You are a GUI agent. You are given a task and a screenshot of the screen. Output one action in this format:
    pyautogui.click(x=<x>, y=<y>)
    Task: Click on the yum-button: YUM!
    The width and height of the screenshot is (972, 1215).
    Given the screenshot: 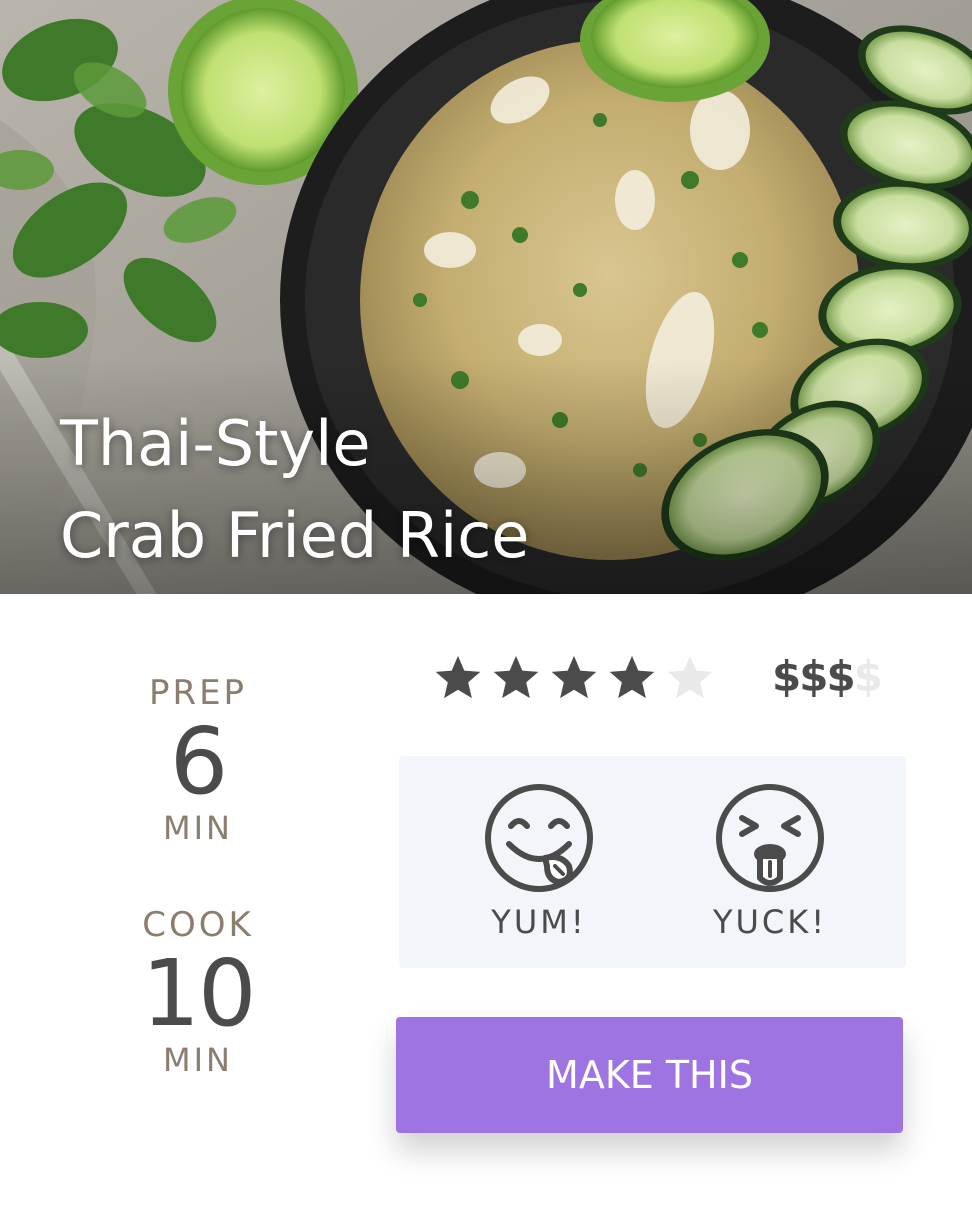 What is the action you would take?
    pyautogui.click(x=539, y=863)
    